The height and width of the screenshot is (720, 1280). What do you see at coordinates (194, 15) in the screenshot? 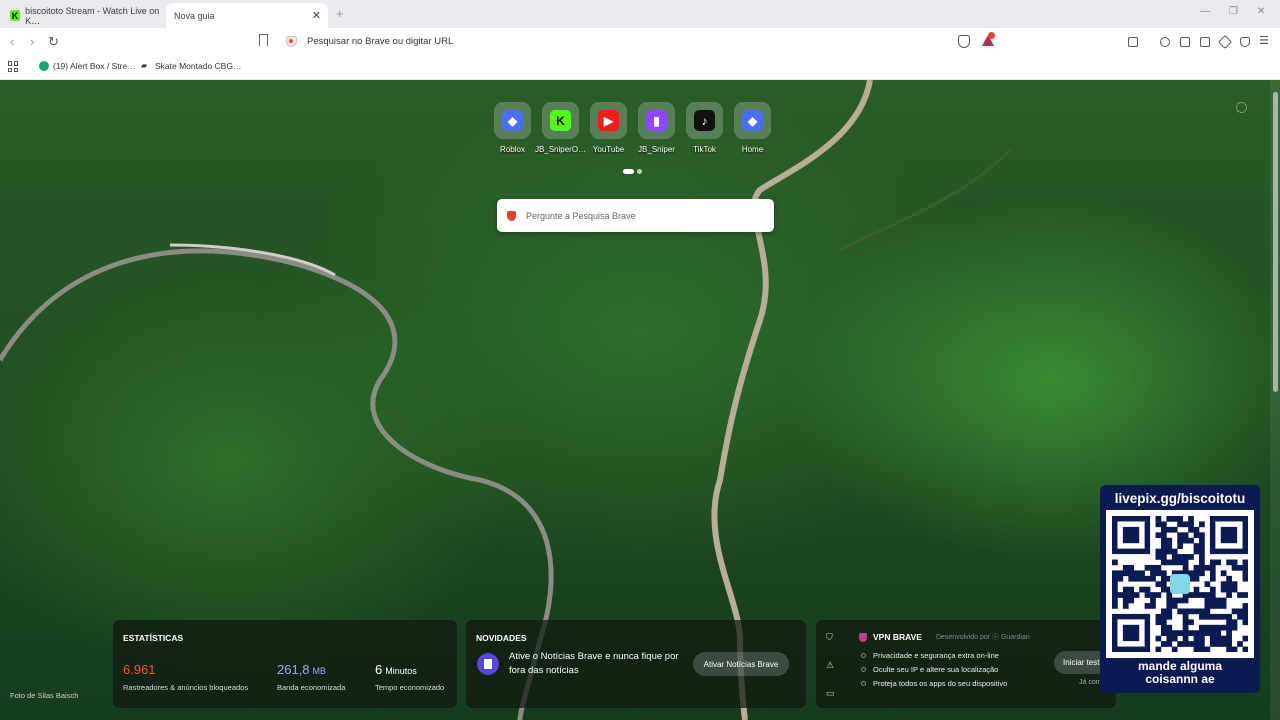
I see `tab-title: Nova guia` at bounding box center [194, 15].